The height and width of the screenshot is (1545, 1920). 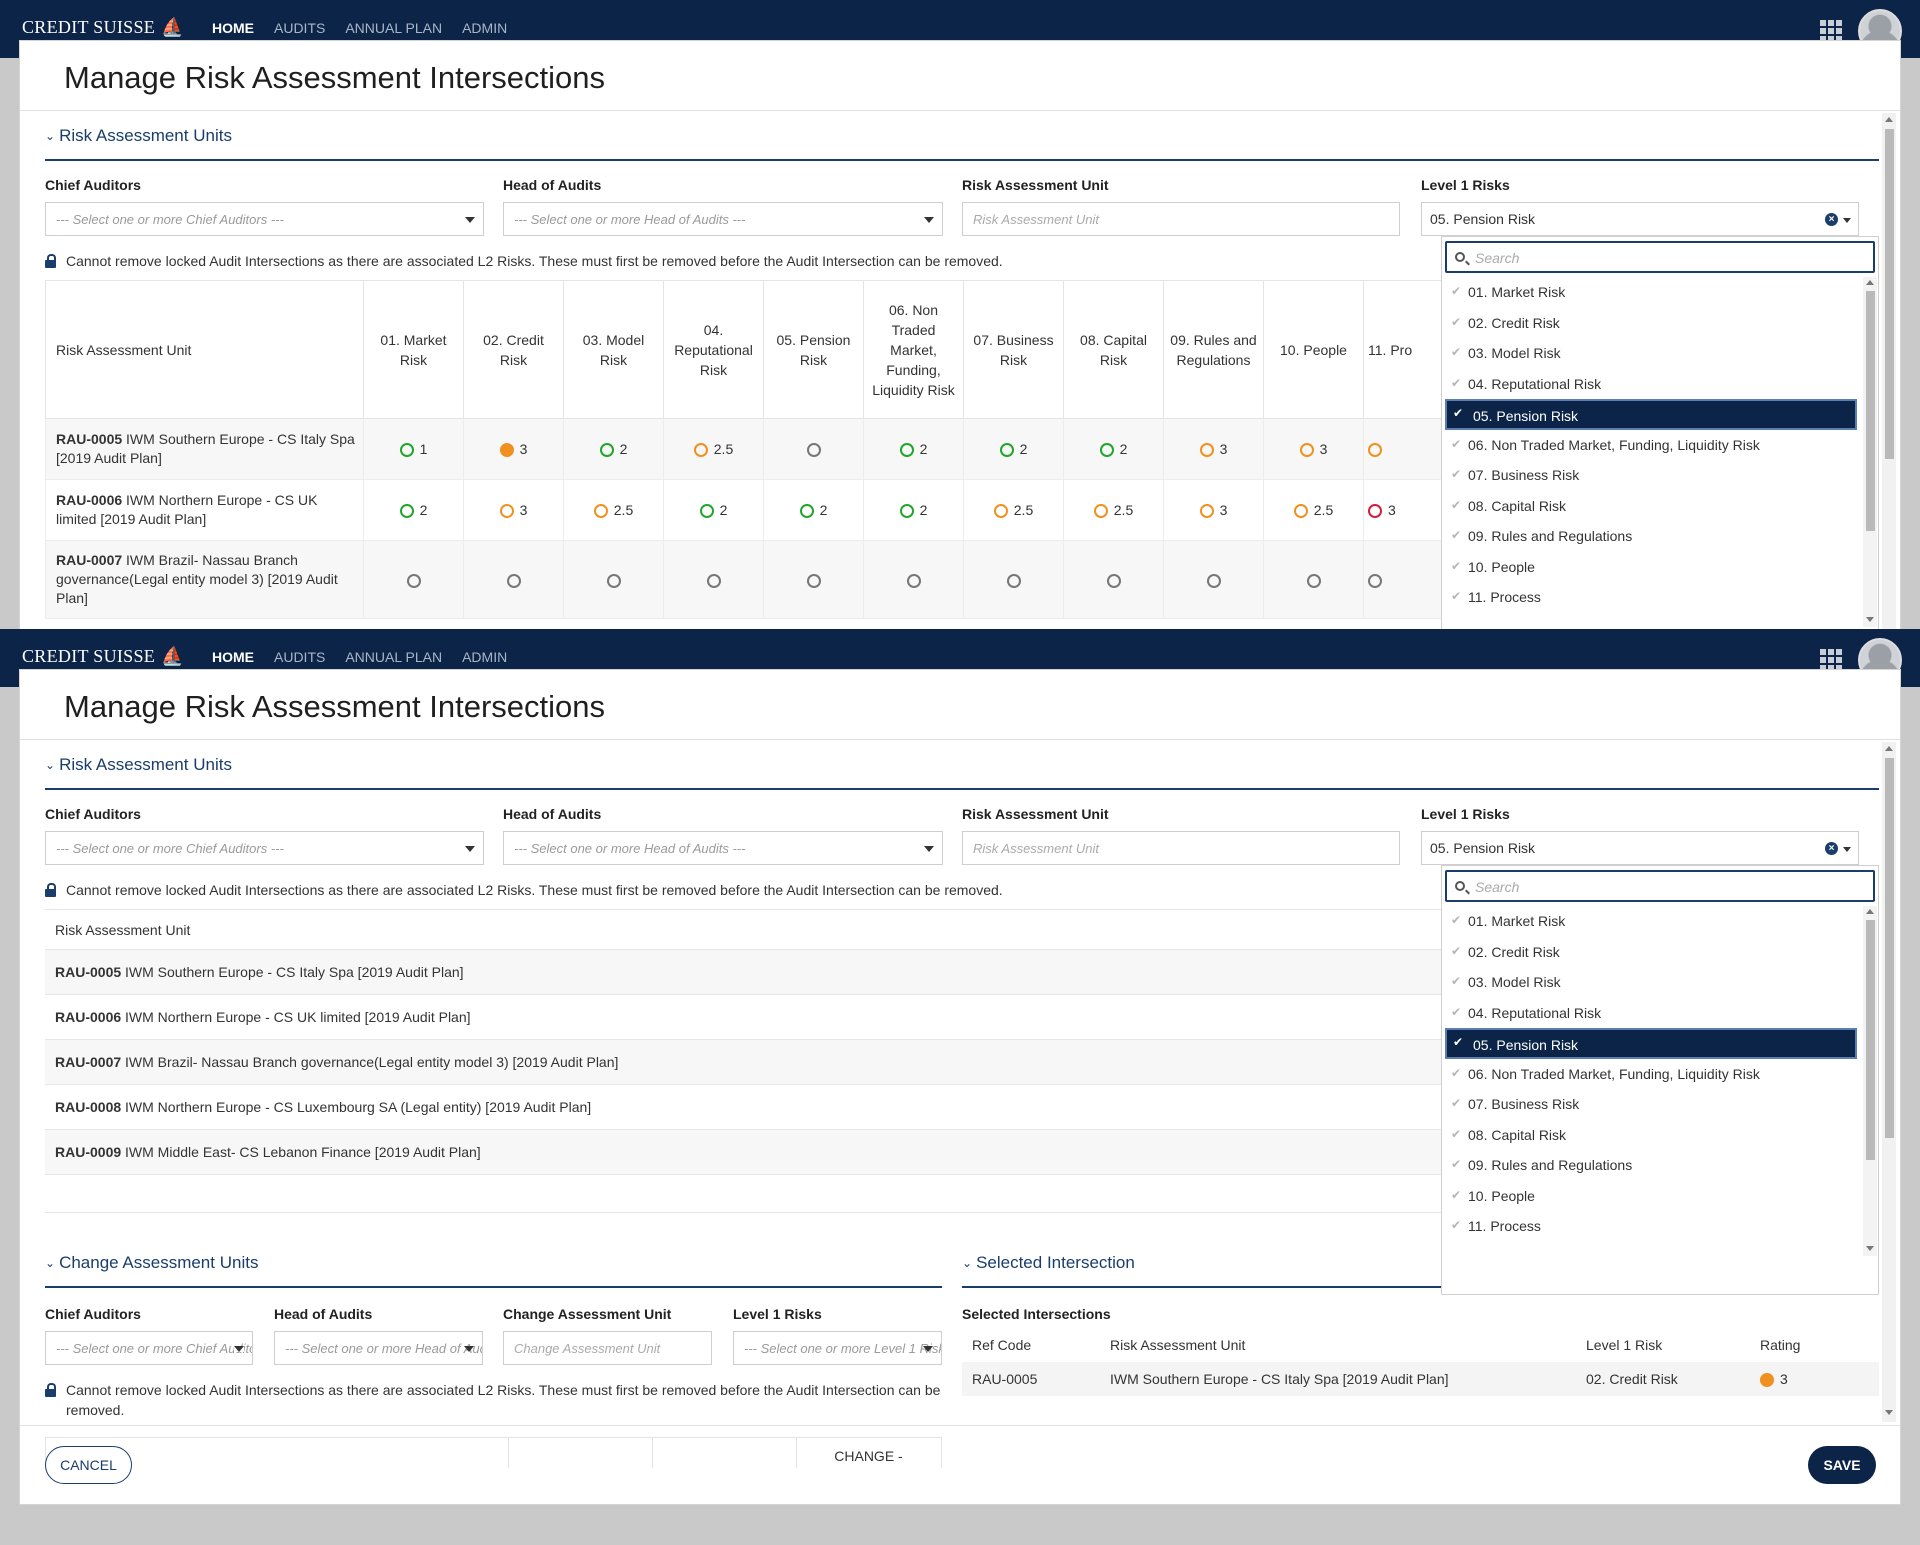 What do you see at coordinates (613, 349) in the screenshot?
I see `grid-col-model: 03. Model Risk` at bounding box center [613, 349].